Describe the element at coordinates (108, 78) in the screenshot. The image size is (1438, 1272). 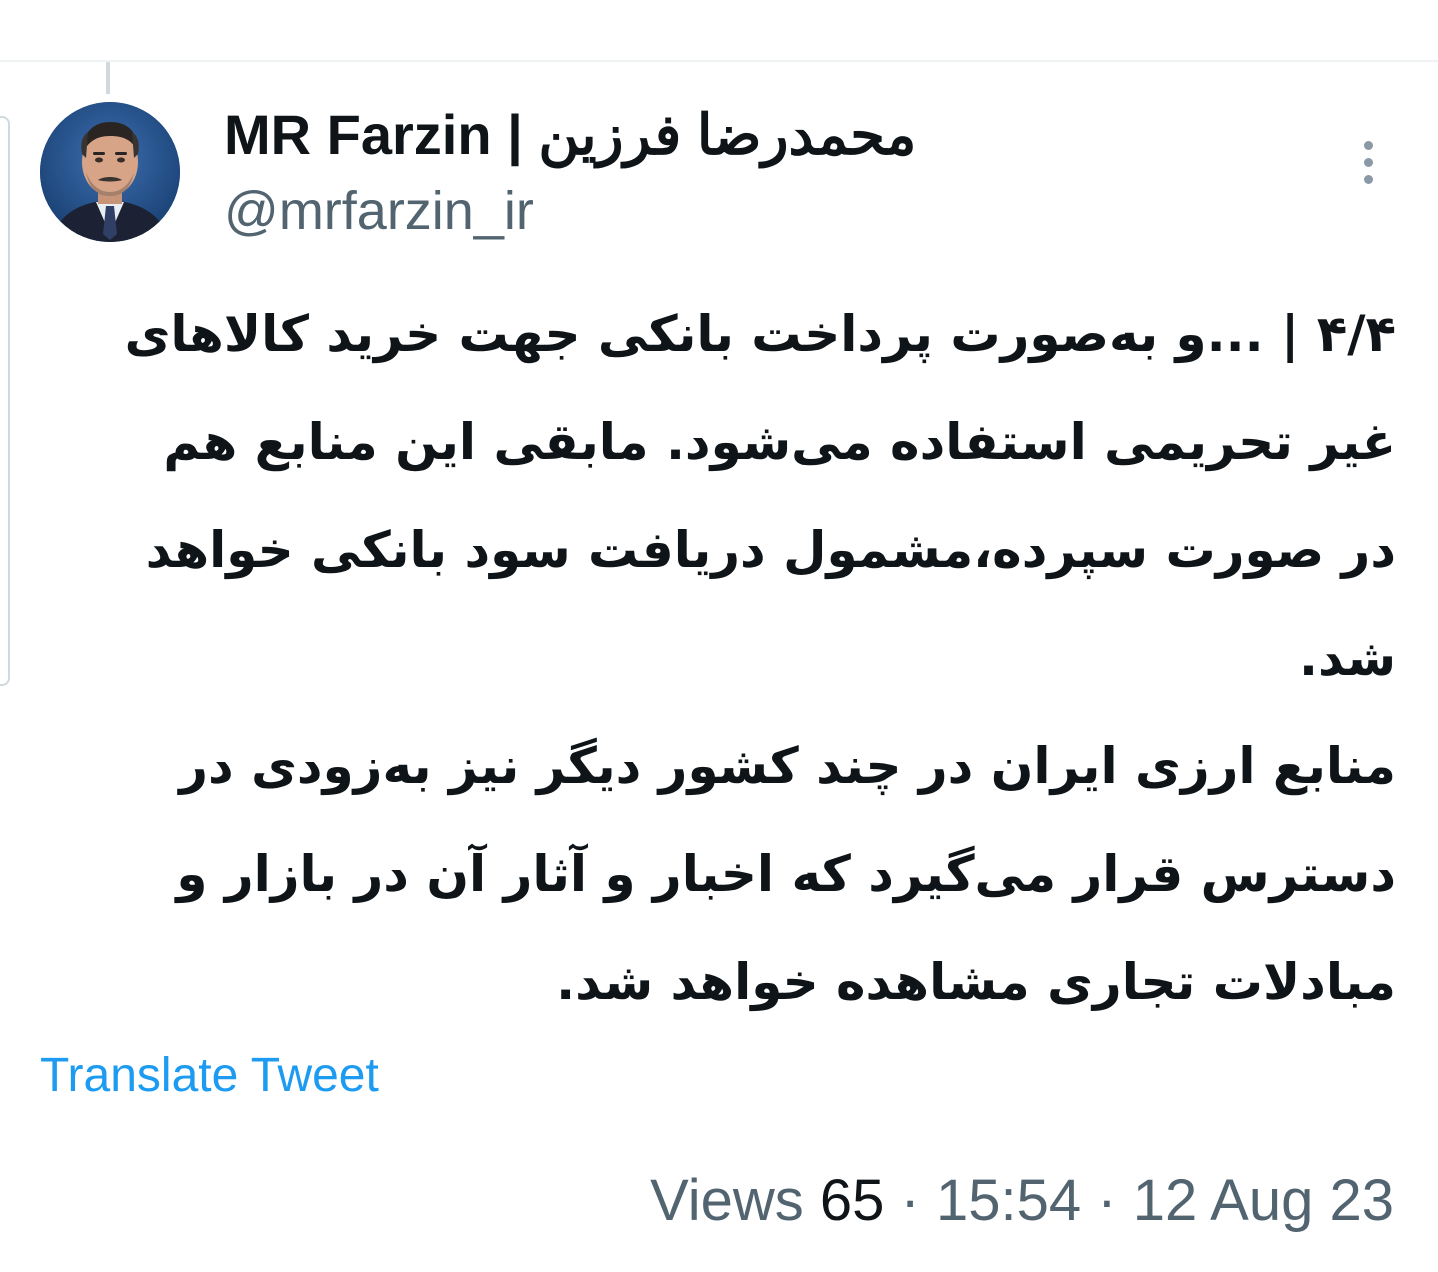
I see `thread-connector-line` at that location.